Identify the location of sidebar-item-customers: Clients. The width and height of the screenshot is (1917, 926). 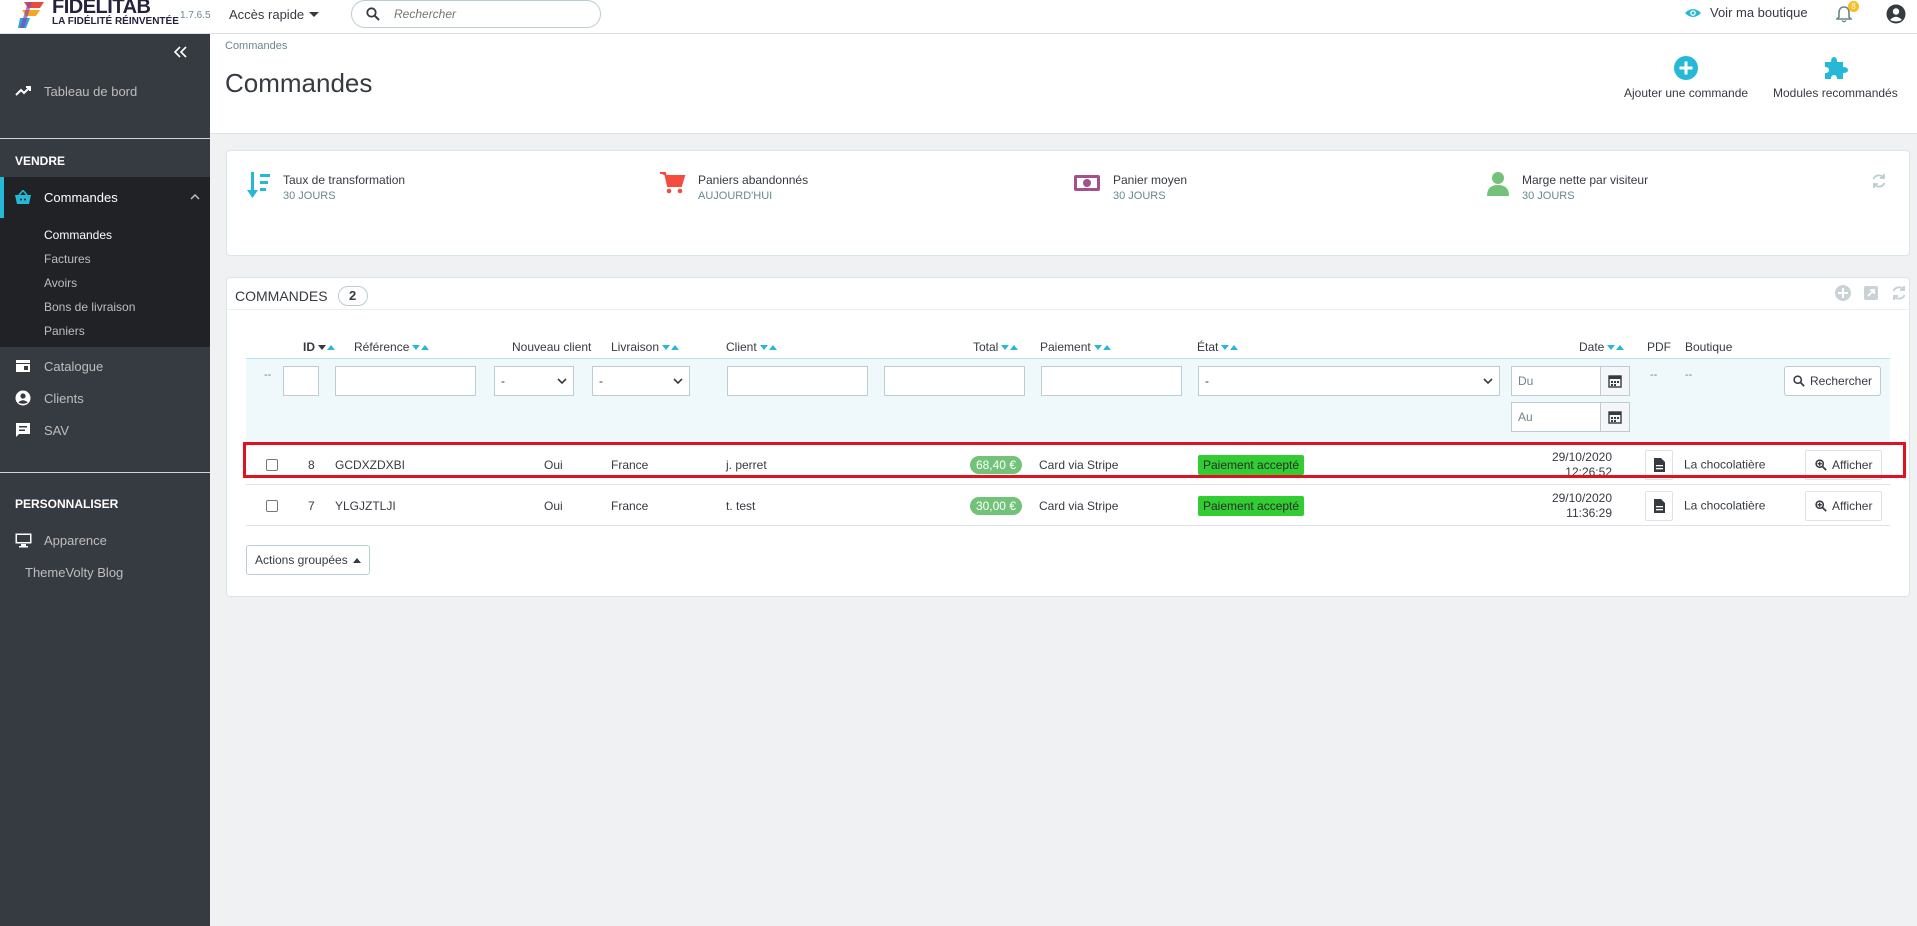
(105, 398).